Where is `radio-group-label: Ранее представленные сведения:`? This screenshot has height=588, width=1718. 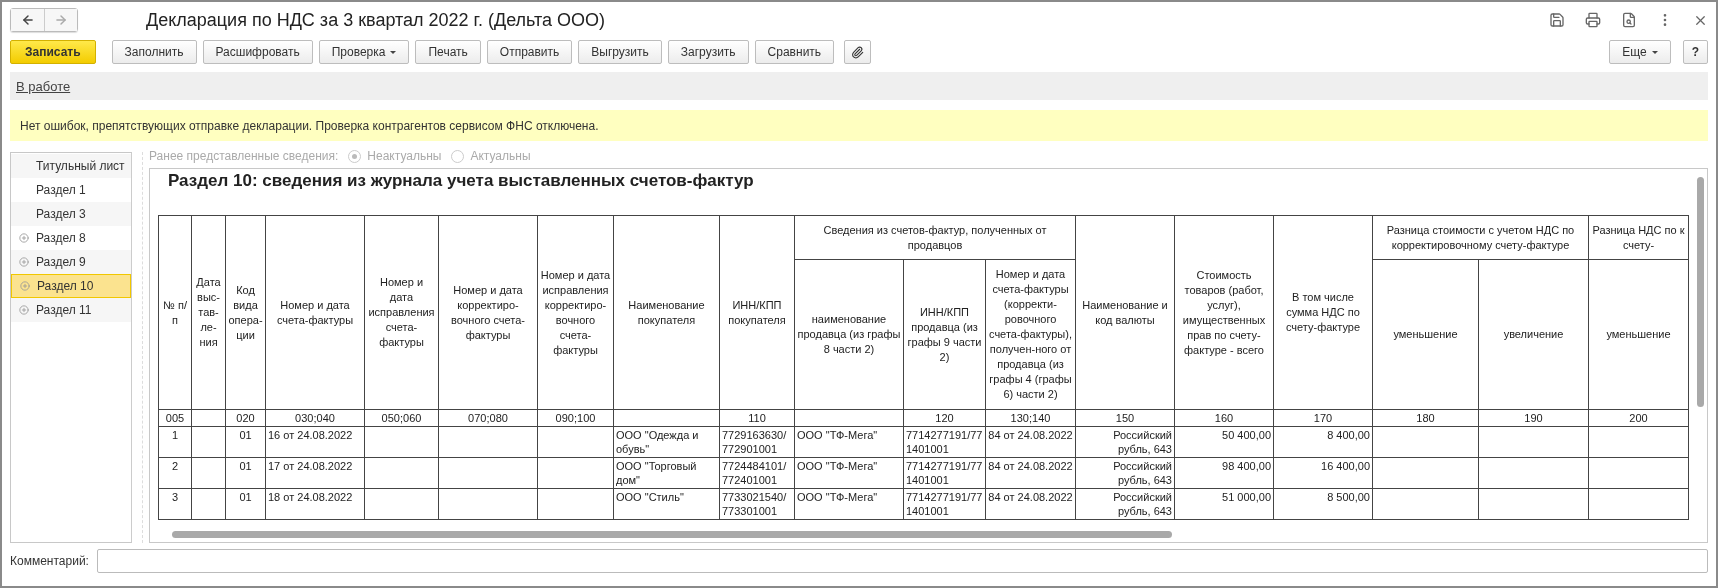
radio-group-label: Ранее представленные сведения: is located at coordinates (244, 156).